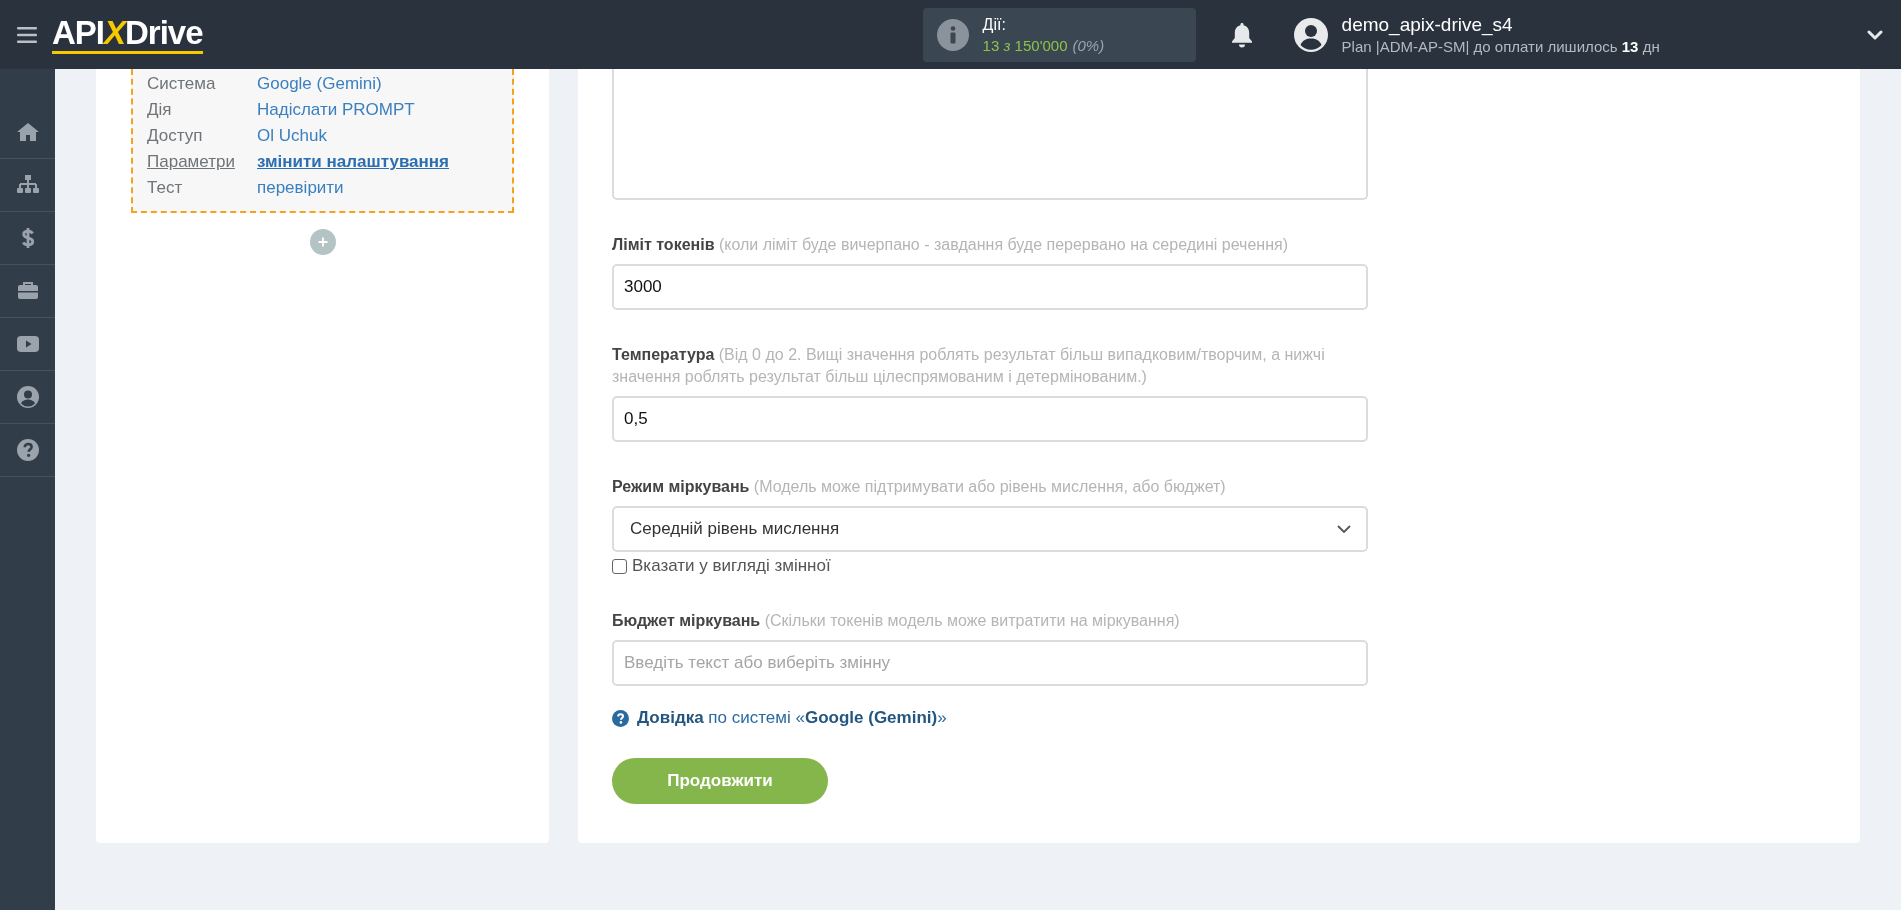 The width and height of the screenshot is (1901, 910). What do you see at coordinates (990, 663) in the screenshot?
I see `input-field: Введіть текст або виберіть змінну` at bounding box center [990, 663].